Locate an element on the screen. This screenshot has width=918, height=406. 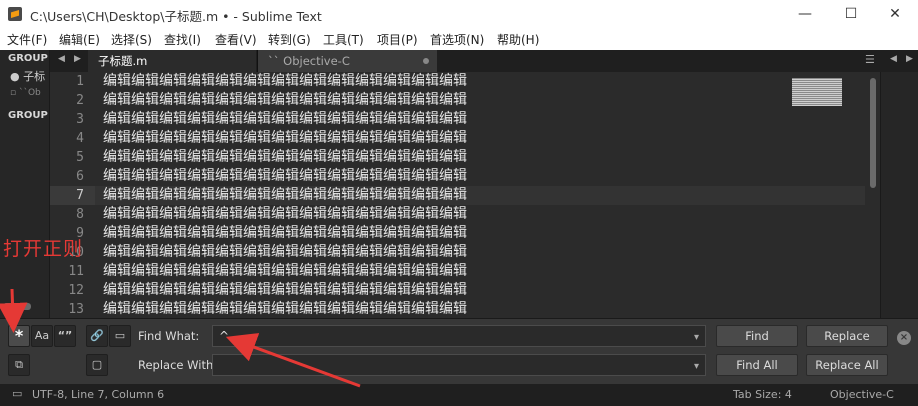
in-selection-toggle-button: ▭ is located at coordinates (120, 336).